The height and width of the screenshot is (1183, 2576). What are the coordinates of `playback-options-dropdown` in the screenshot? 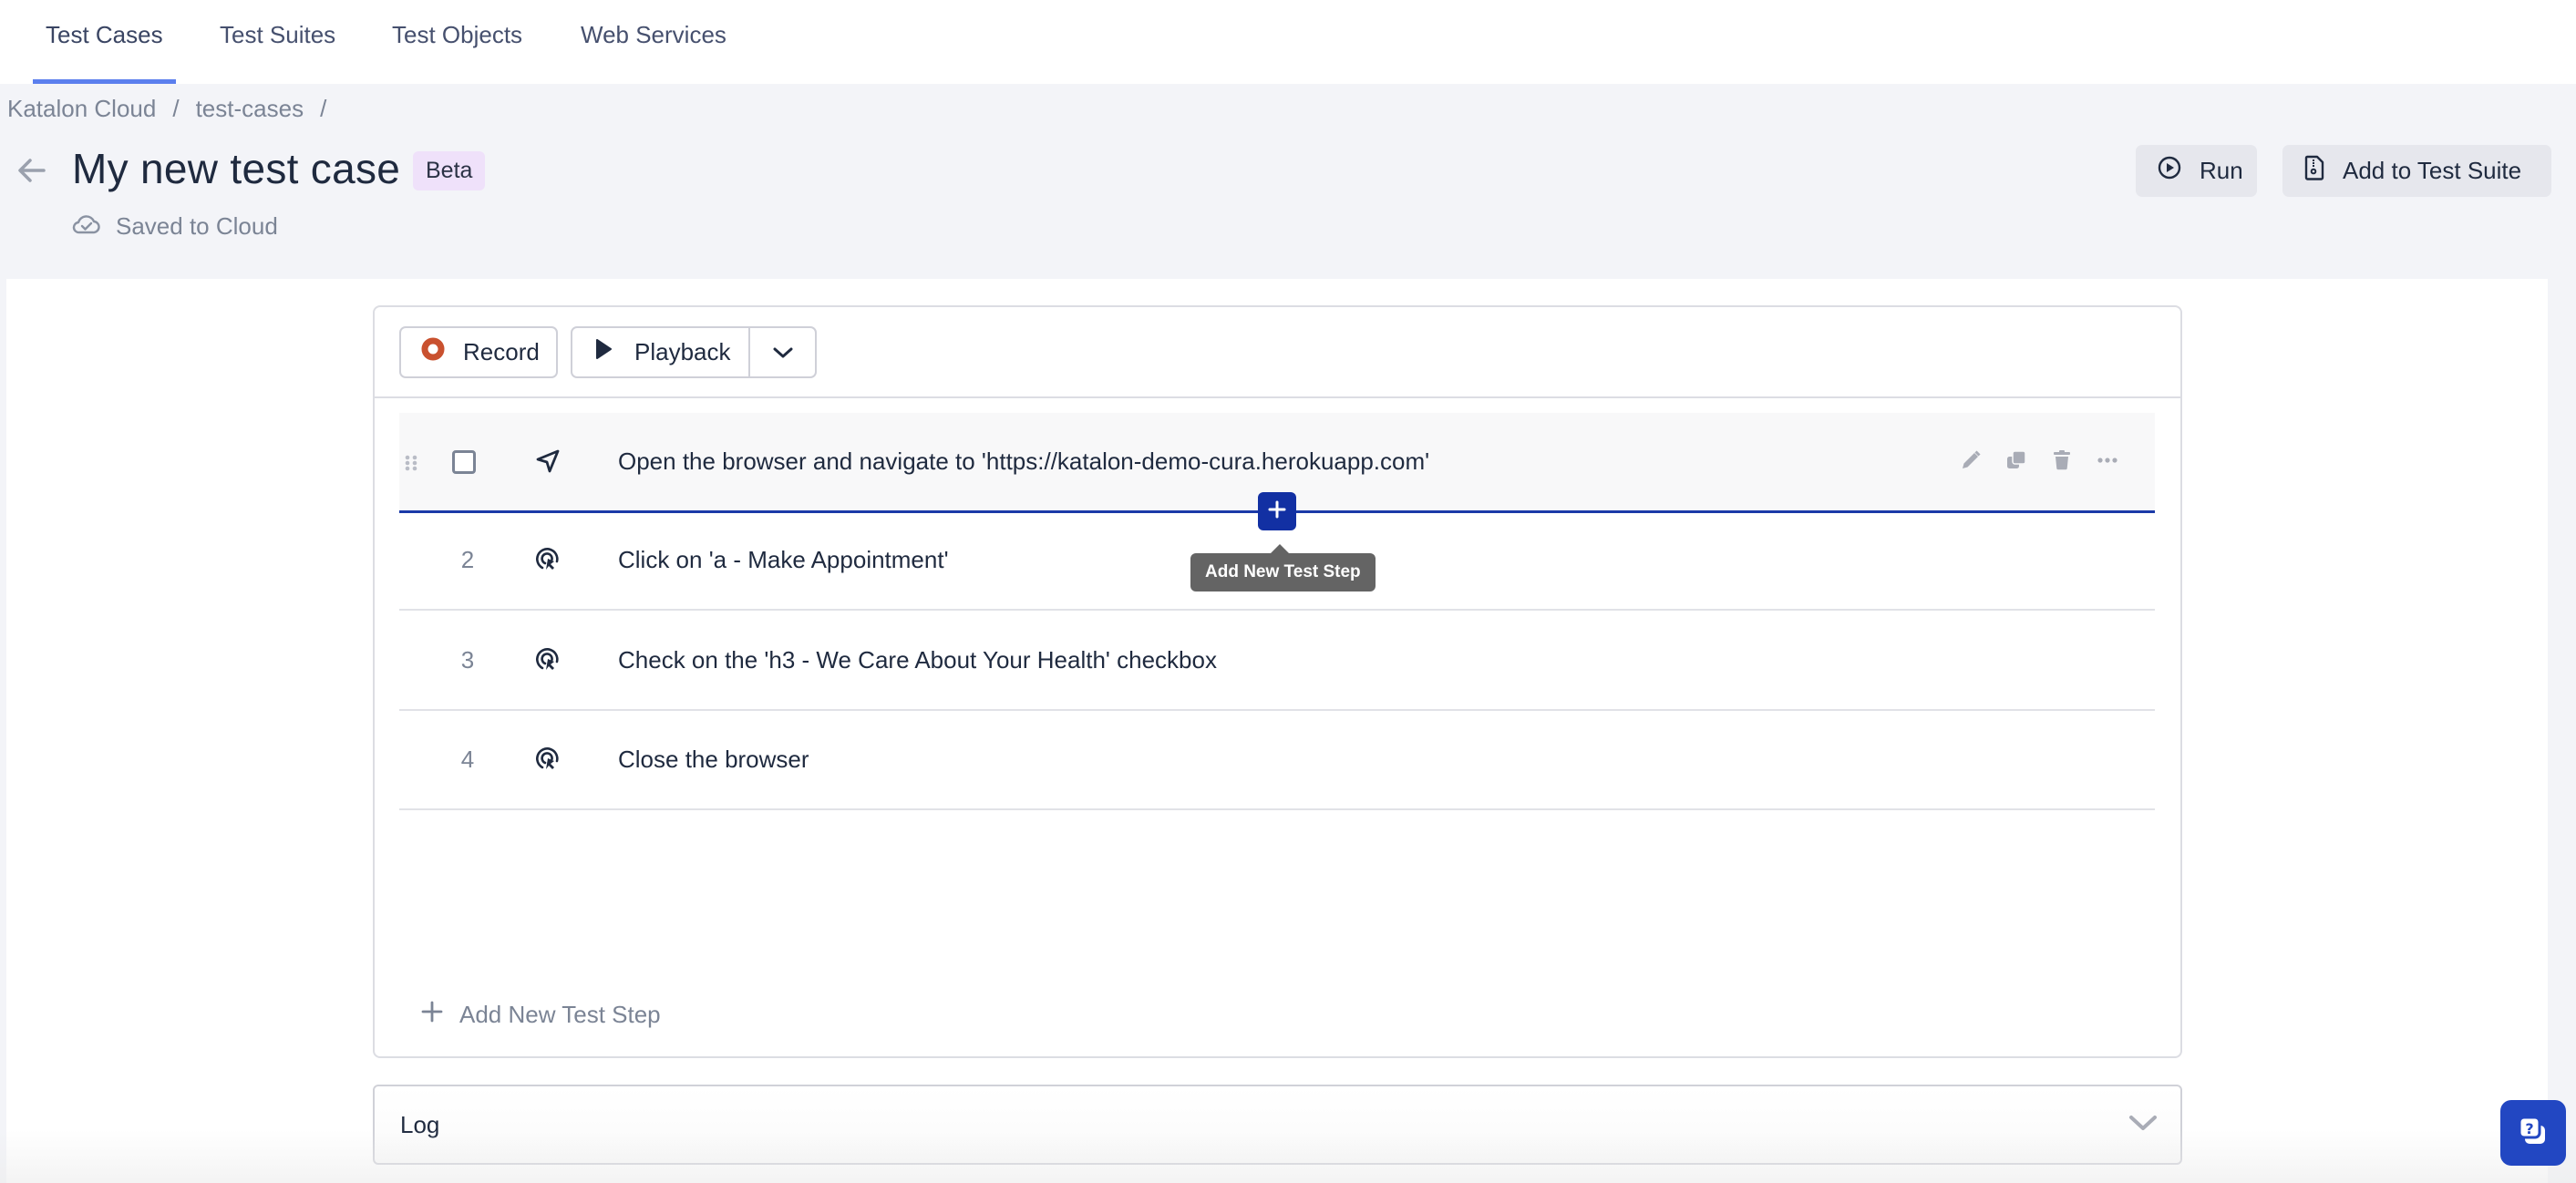 It's located at (782, 352).